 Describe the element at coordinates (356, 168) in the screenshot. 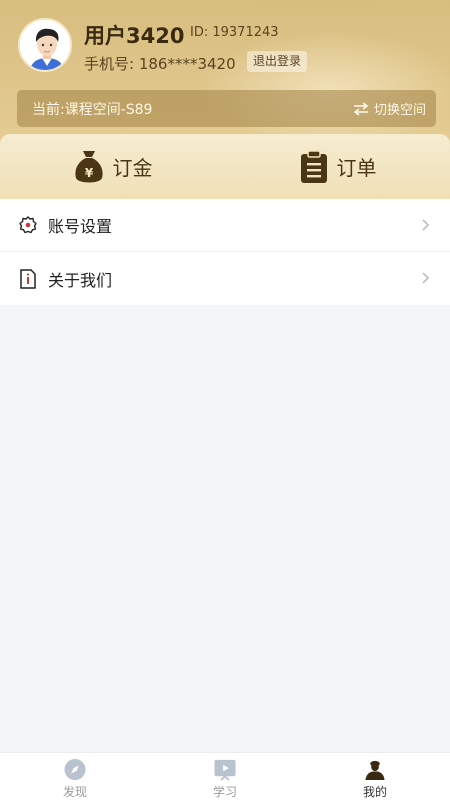

I see `tab-orders-label: 订单` at that location.